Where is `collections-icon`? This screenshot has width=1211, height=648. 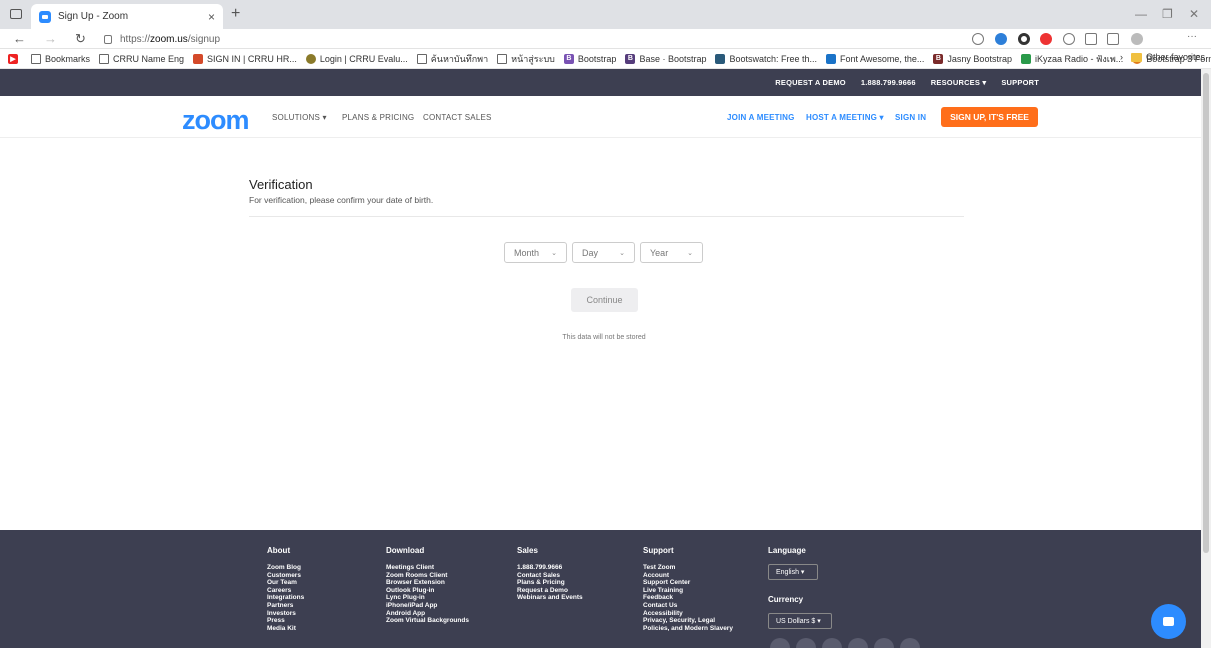 collections-icon is located at coordinates (1113, 39).